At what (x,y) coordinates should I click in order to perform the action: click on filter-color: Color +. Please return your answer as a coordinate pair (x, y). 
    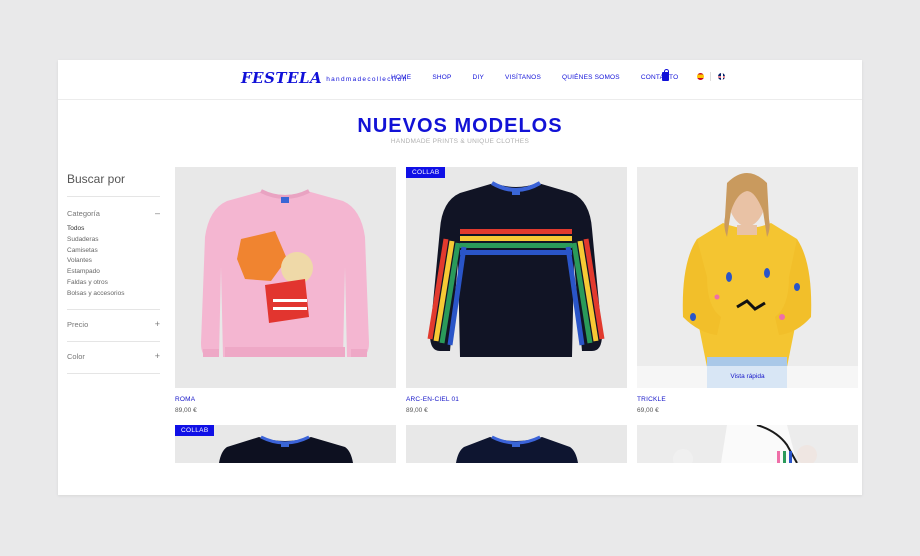
    Looking at the image, I should click on (113, 358).